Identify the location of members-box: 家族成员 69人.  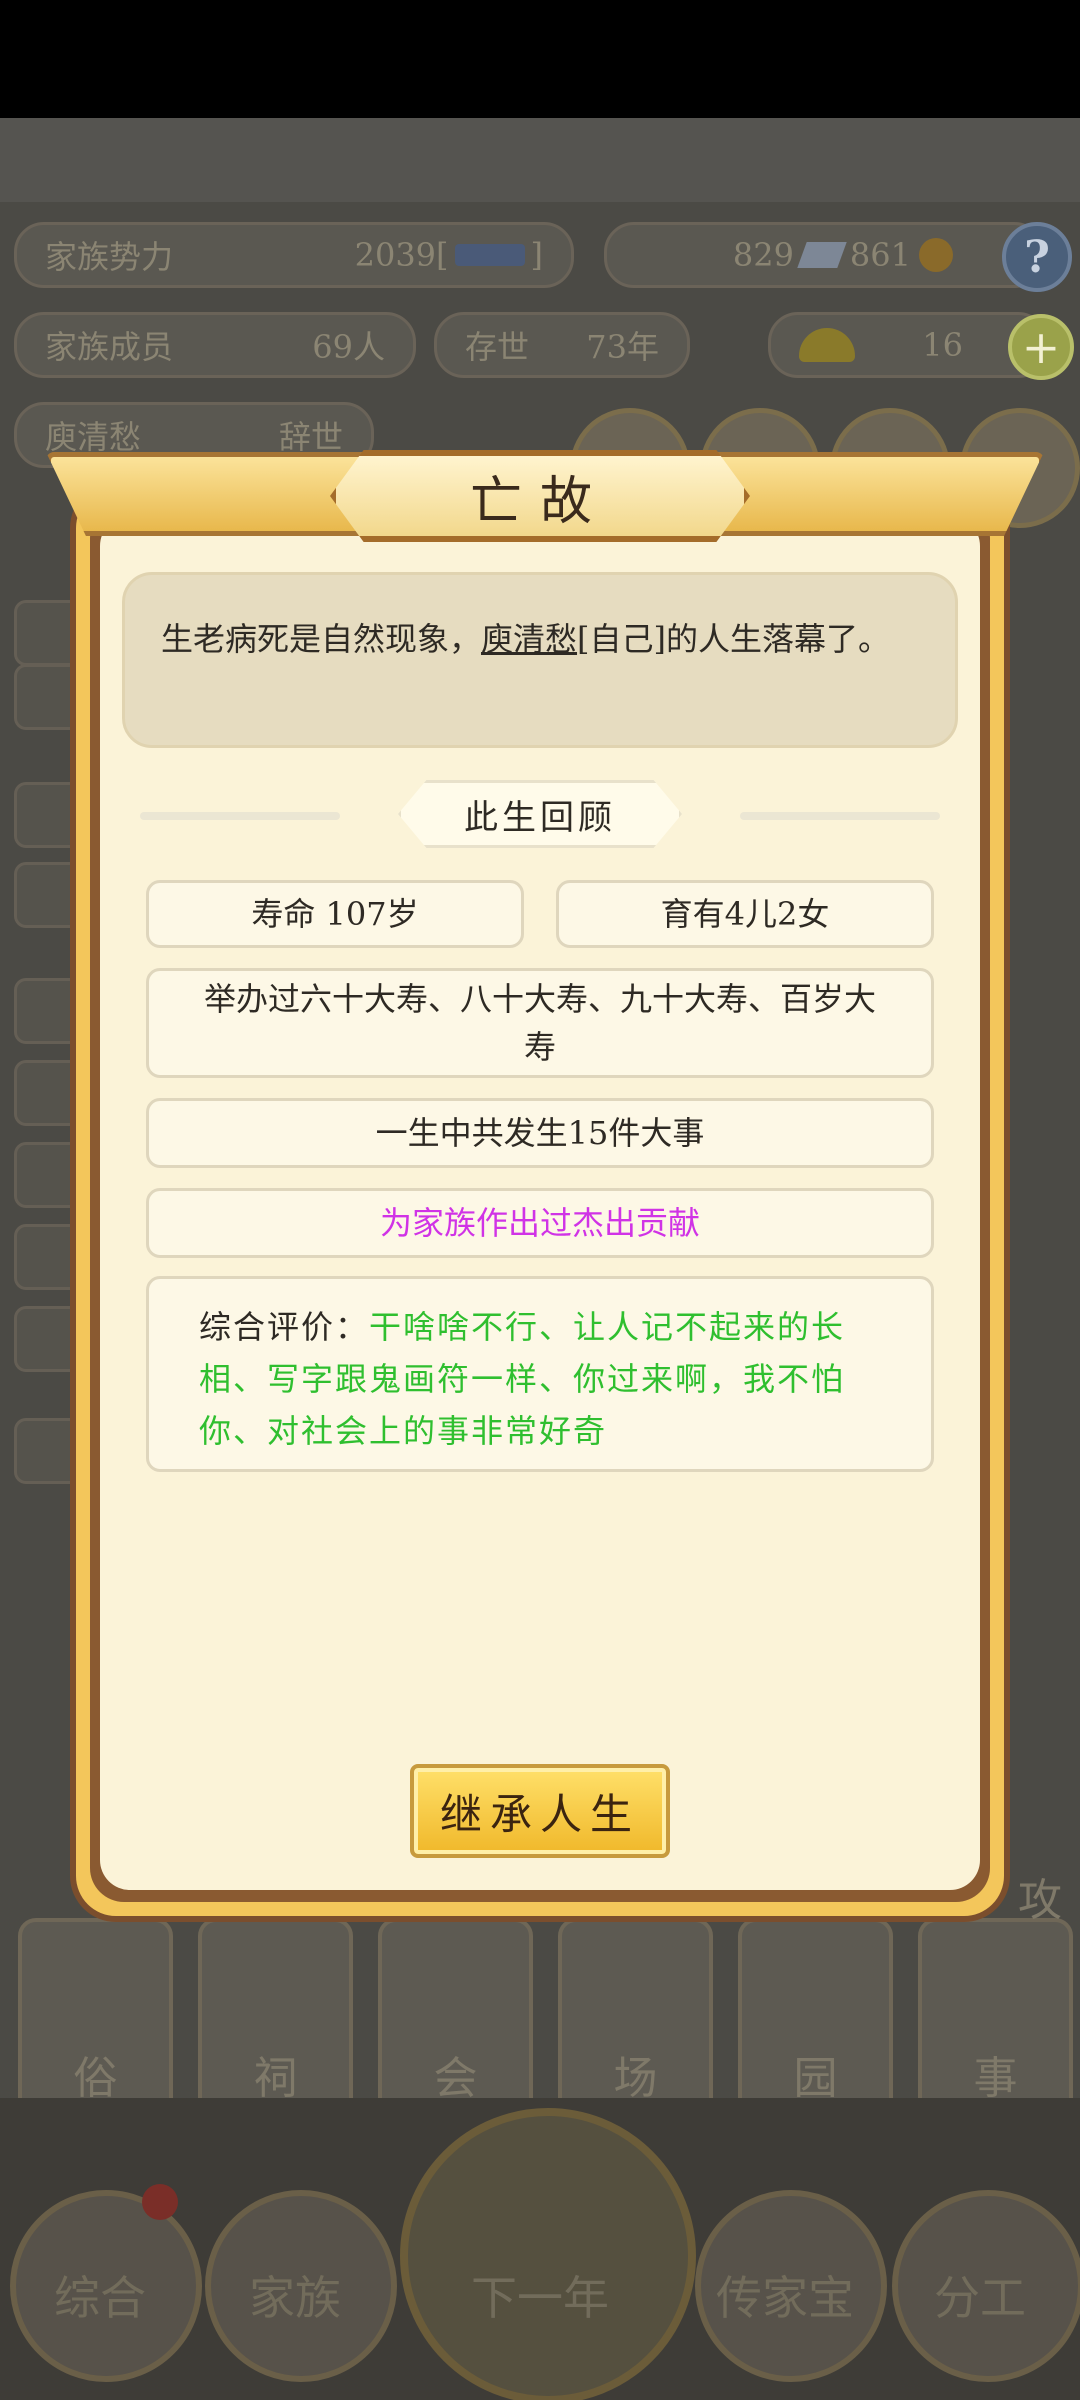
(215, 345).